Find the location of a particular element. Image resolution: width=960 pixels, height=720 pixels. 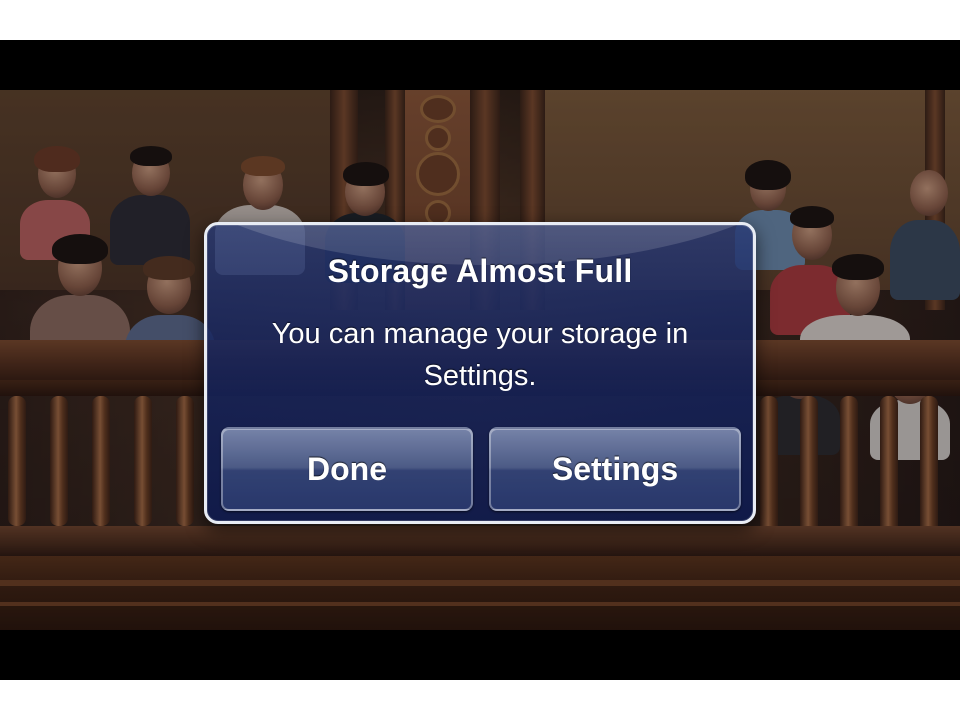

settings-button: Settings is located at coordinates (615, 469).